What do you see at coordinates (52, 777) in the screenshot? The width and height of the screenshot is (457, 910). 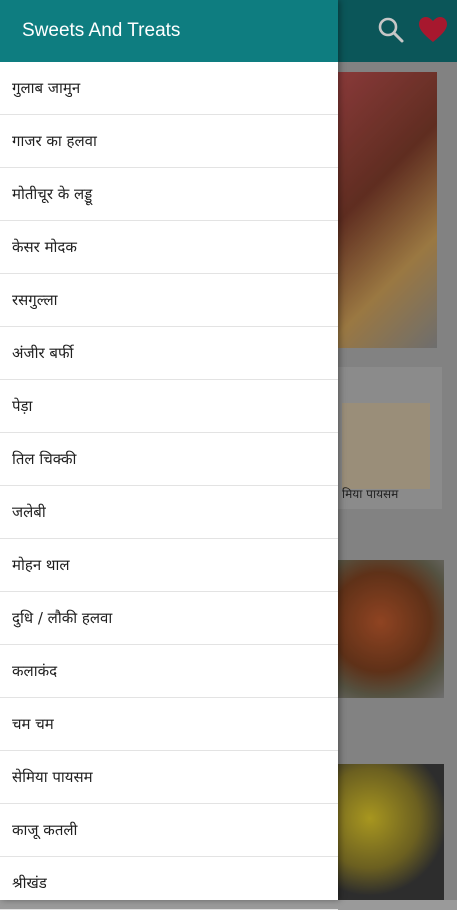 I see `menu-item-label: सेमिया पायसम` at bounding box center [52, 777].